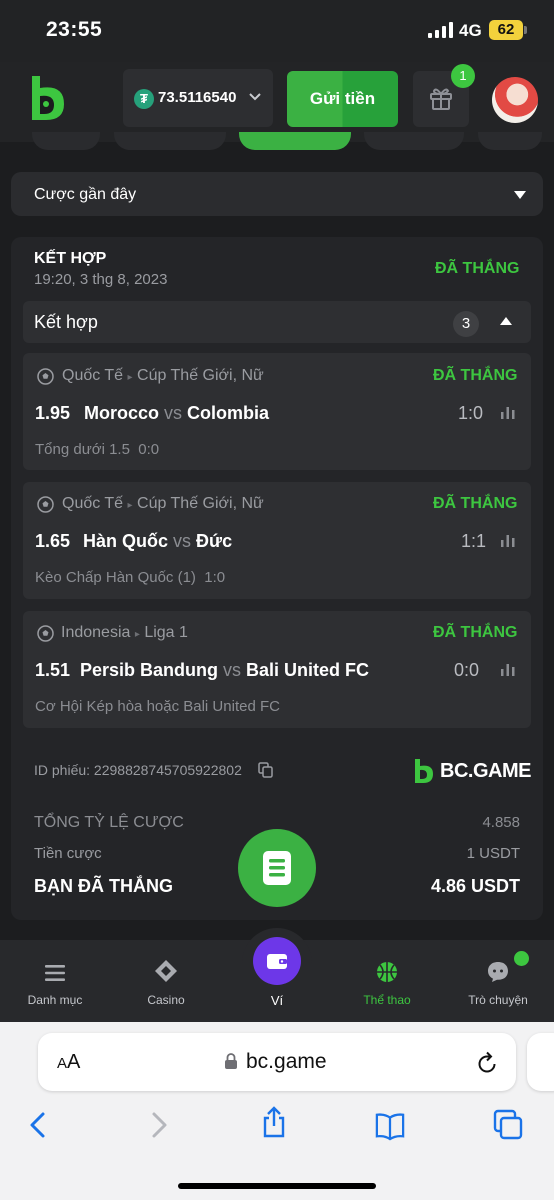 The image size is (554, 1200). Describe the element at coordinates (157, 706) in the screenshot. I see `leg-market: Cơ Hội Kép hòa hoặc Bali United FC` at that location.